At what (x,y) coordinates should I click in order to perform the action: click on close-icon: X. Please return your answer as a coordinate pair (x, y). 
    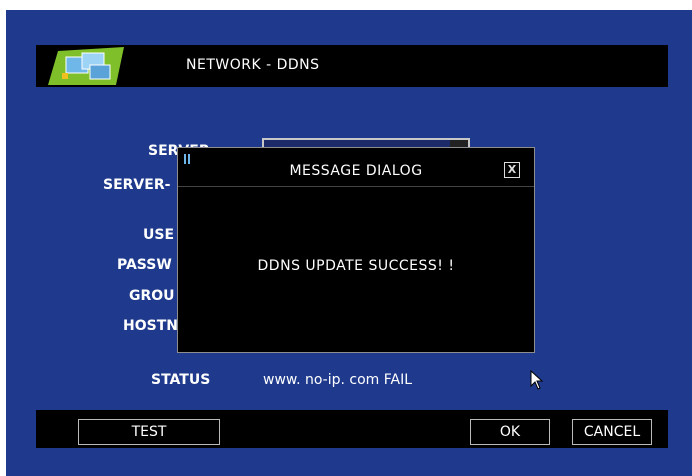
    Looking at the image, I should click on (512, 170).